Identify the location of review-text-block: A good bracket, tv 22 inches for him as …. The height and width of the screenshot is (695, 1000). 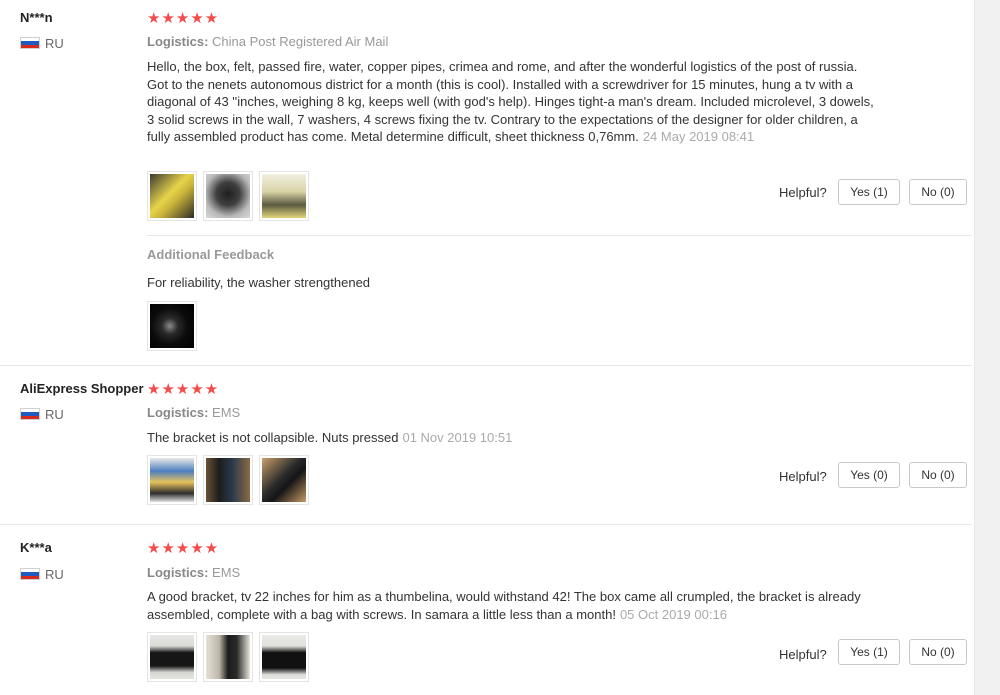
(512, 605).